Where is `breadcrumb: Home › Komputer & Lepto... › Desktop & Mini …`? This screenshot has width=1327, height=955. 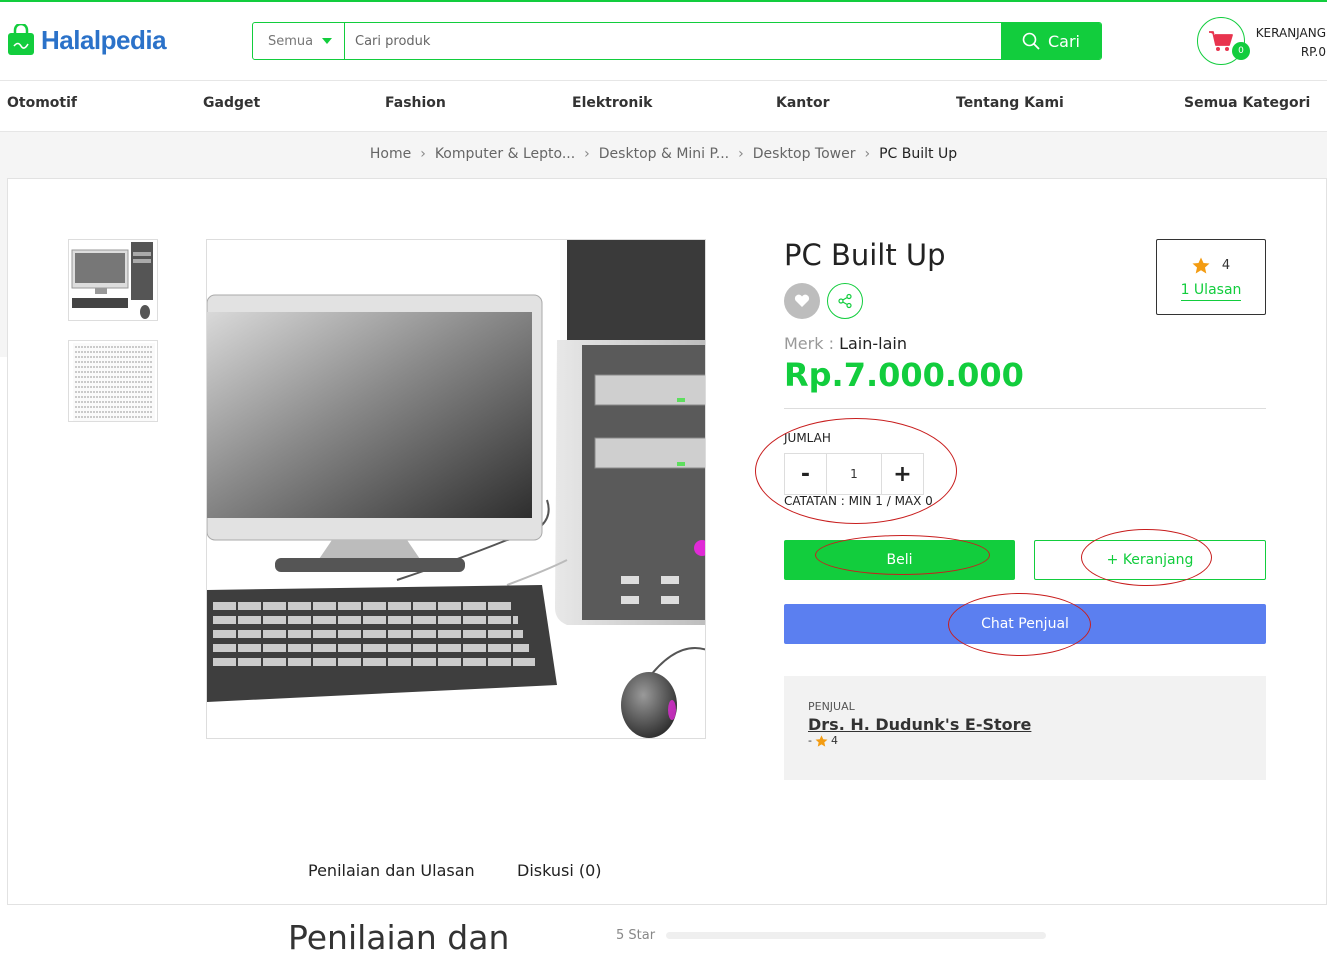 breadcrumb: Home › Komputer & Lepto... › Desktop & Mini … is located at coordinates (663, 154).